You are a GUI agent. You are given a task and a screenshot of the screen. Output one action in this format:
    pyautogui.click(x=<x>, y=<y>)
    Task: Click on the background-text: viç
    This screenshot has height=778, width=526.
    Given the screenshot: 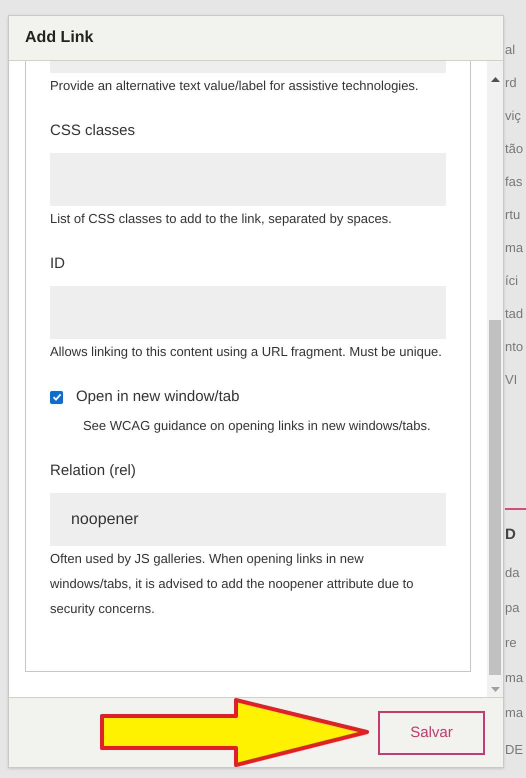 What is the action you would take?
    pyautogui.click(x=513, y=116)
    